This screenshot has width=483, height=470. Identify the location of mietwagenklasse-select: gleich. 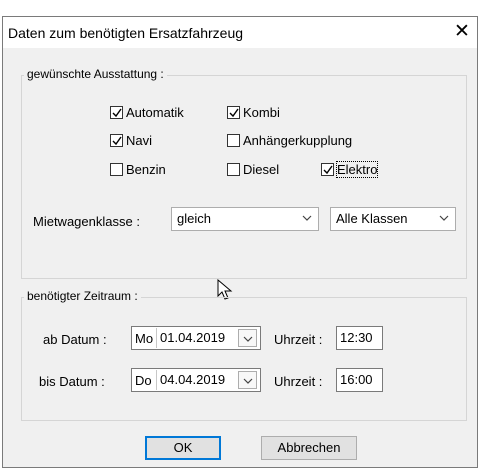
(245, 219).